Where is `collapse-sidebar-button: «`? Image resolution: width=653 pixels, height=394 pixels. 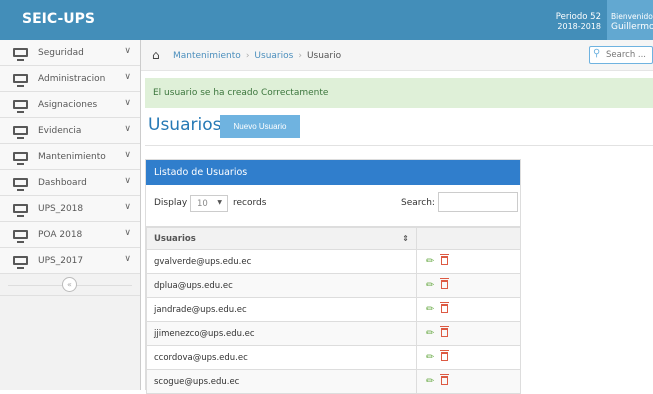
collapse-sidebar-button: « is located at coordinates (69, 284).